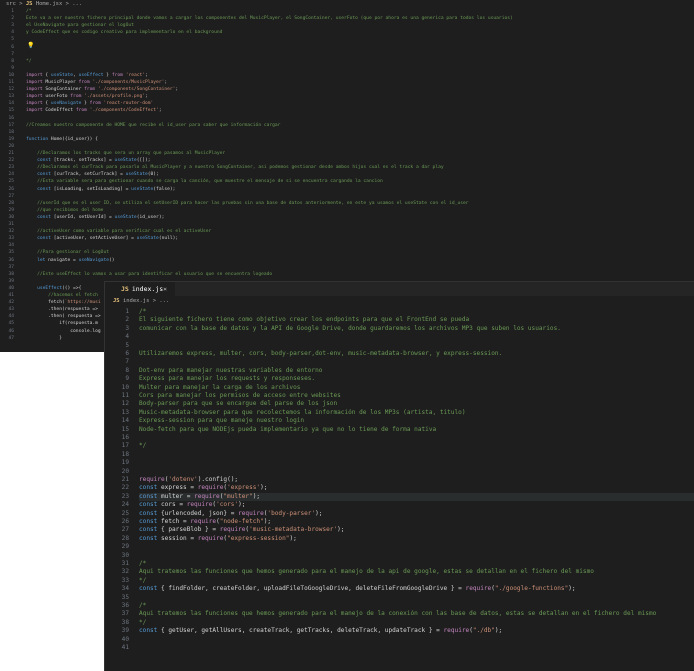 The height and width of the screenshot is (671, 694). What do you see at coordinates (125, 505) in the screenshot?
I see `line-number: 24` at bounding box center [125, 505].